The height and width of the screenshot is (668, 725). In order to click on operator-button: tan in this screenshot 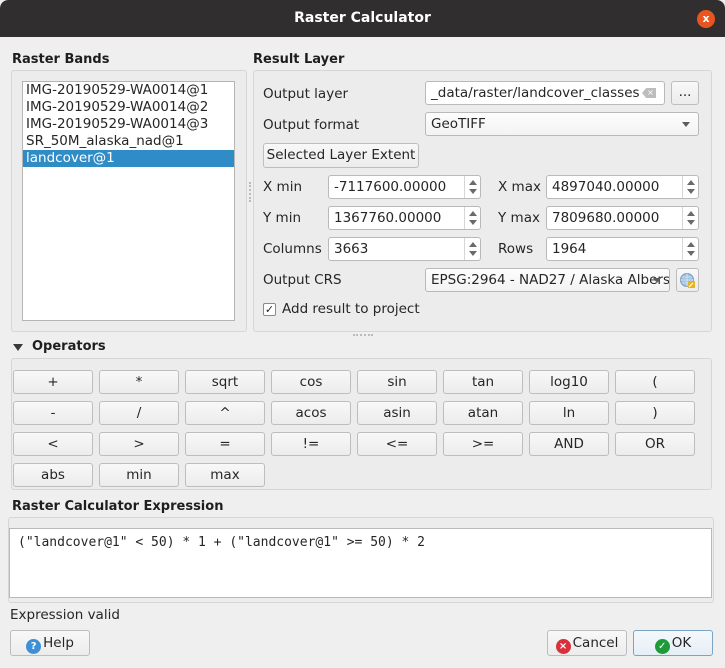, I will do `click(483, 382)`.